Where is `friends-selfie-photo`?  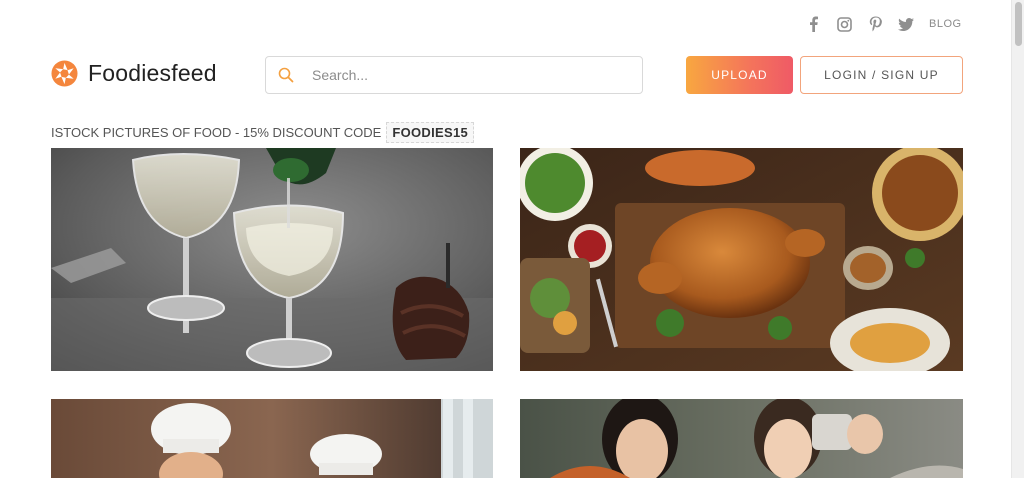 friends-selfie-photo is located at coordinates (741, 438).